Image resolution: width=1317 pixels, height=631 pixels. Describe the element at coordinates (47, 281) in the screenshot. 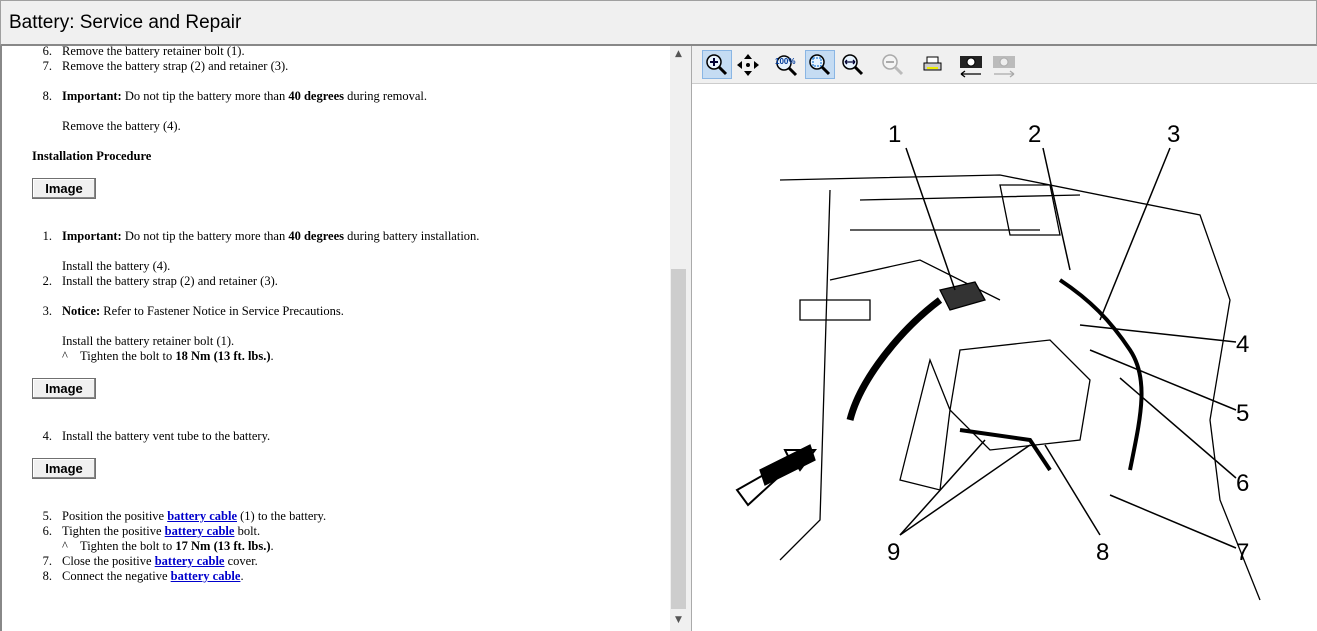

I see `step-number: 2.` at that location.